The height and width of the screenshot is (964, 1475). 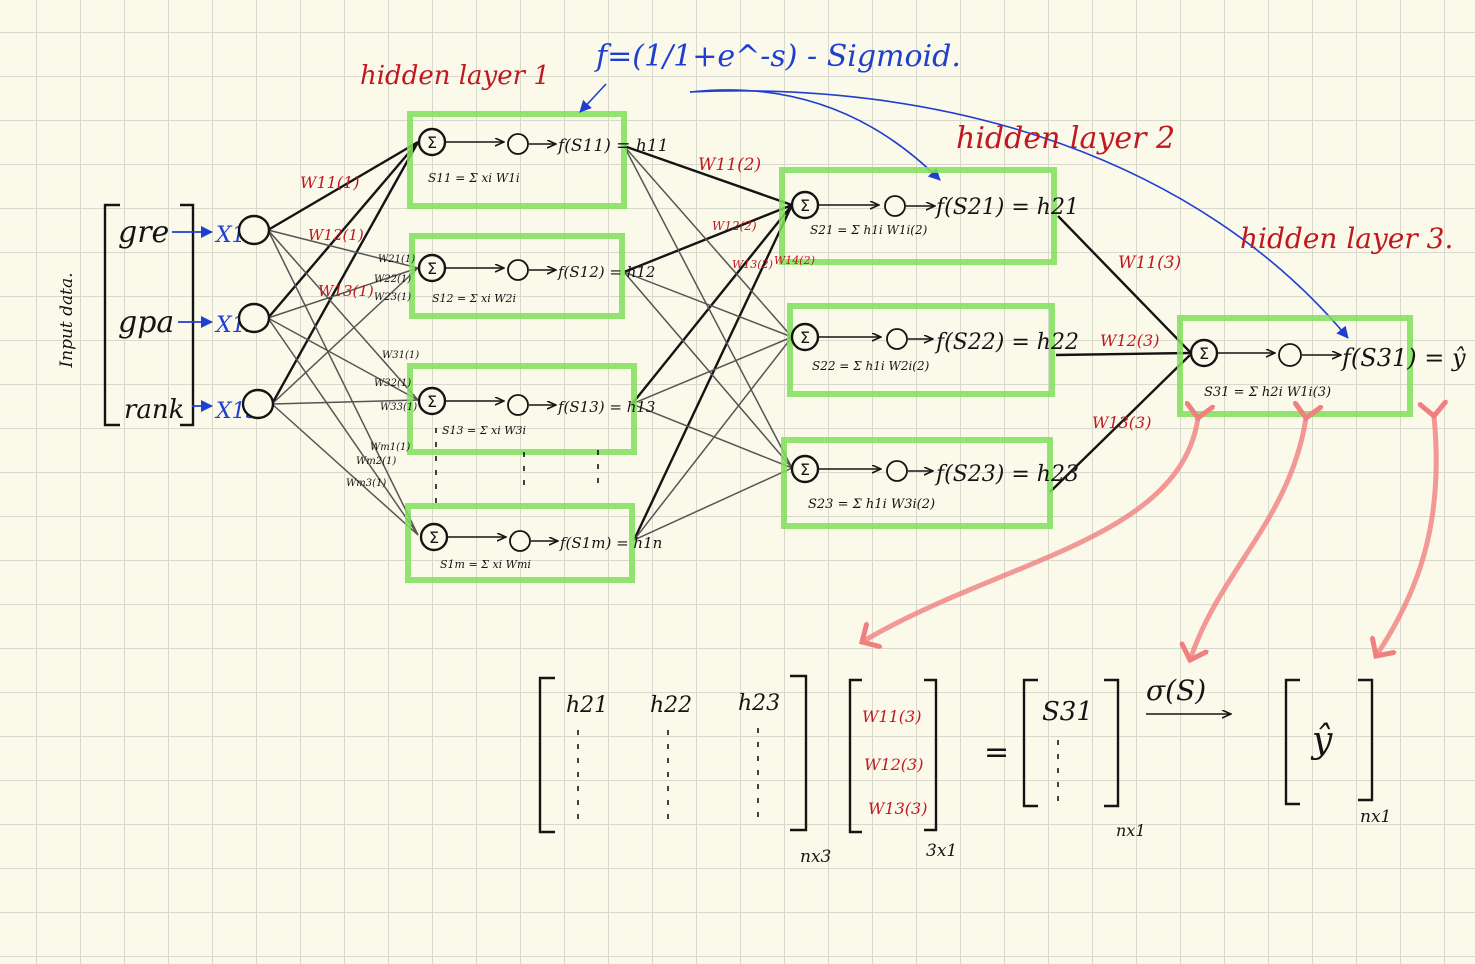 What do you see at coordinates (996, 752) in the screenshot?
I see `equals-sign: =` at bounding box center [996, 752].